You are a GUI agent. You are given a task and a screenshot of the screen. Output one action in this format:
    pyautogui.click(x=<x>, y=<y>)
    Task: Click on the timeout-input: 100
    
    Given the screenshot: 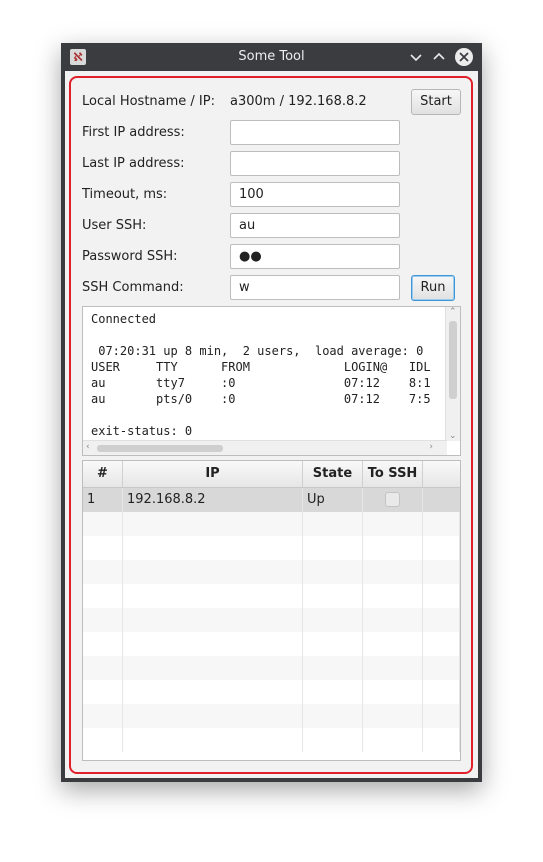 What is the action you would take?
    pyautogui.click(x=315, y=194)
    